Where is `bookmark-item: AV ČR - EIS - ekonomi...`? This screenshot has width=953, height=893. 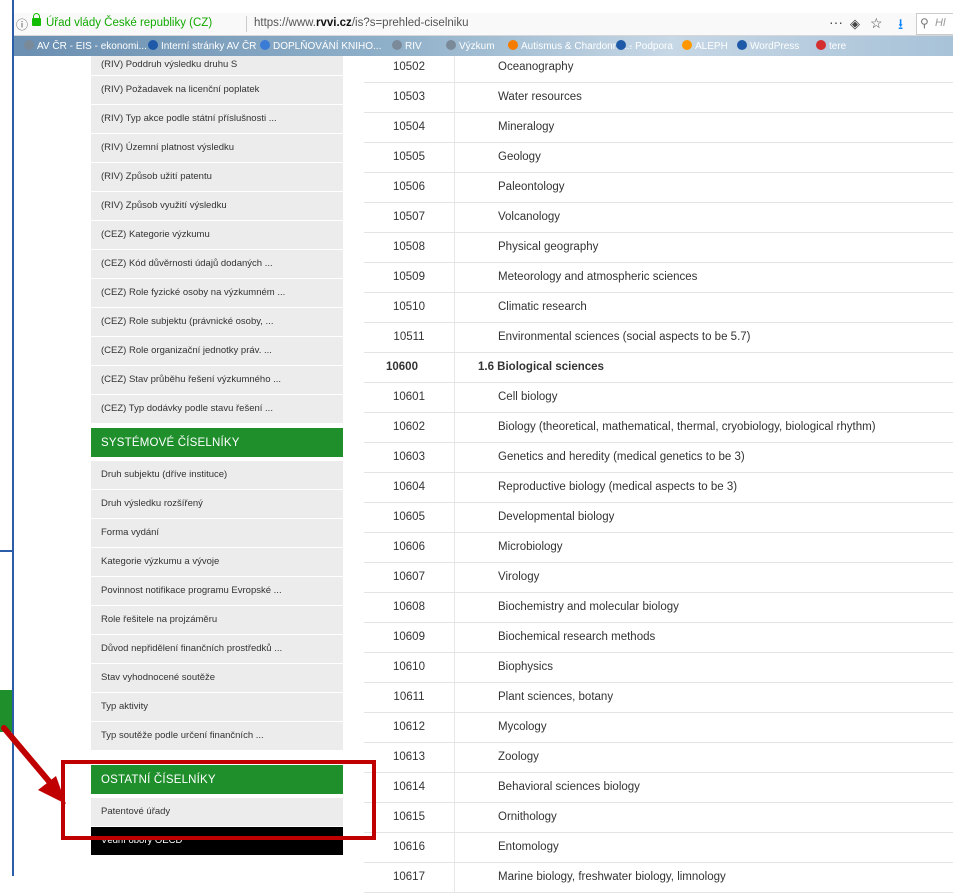 bookmark-item: AV ČR - EIS - ekonomi... is located at coordinates (85, 46).